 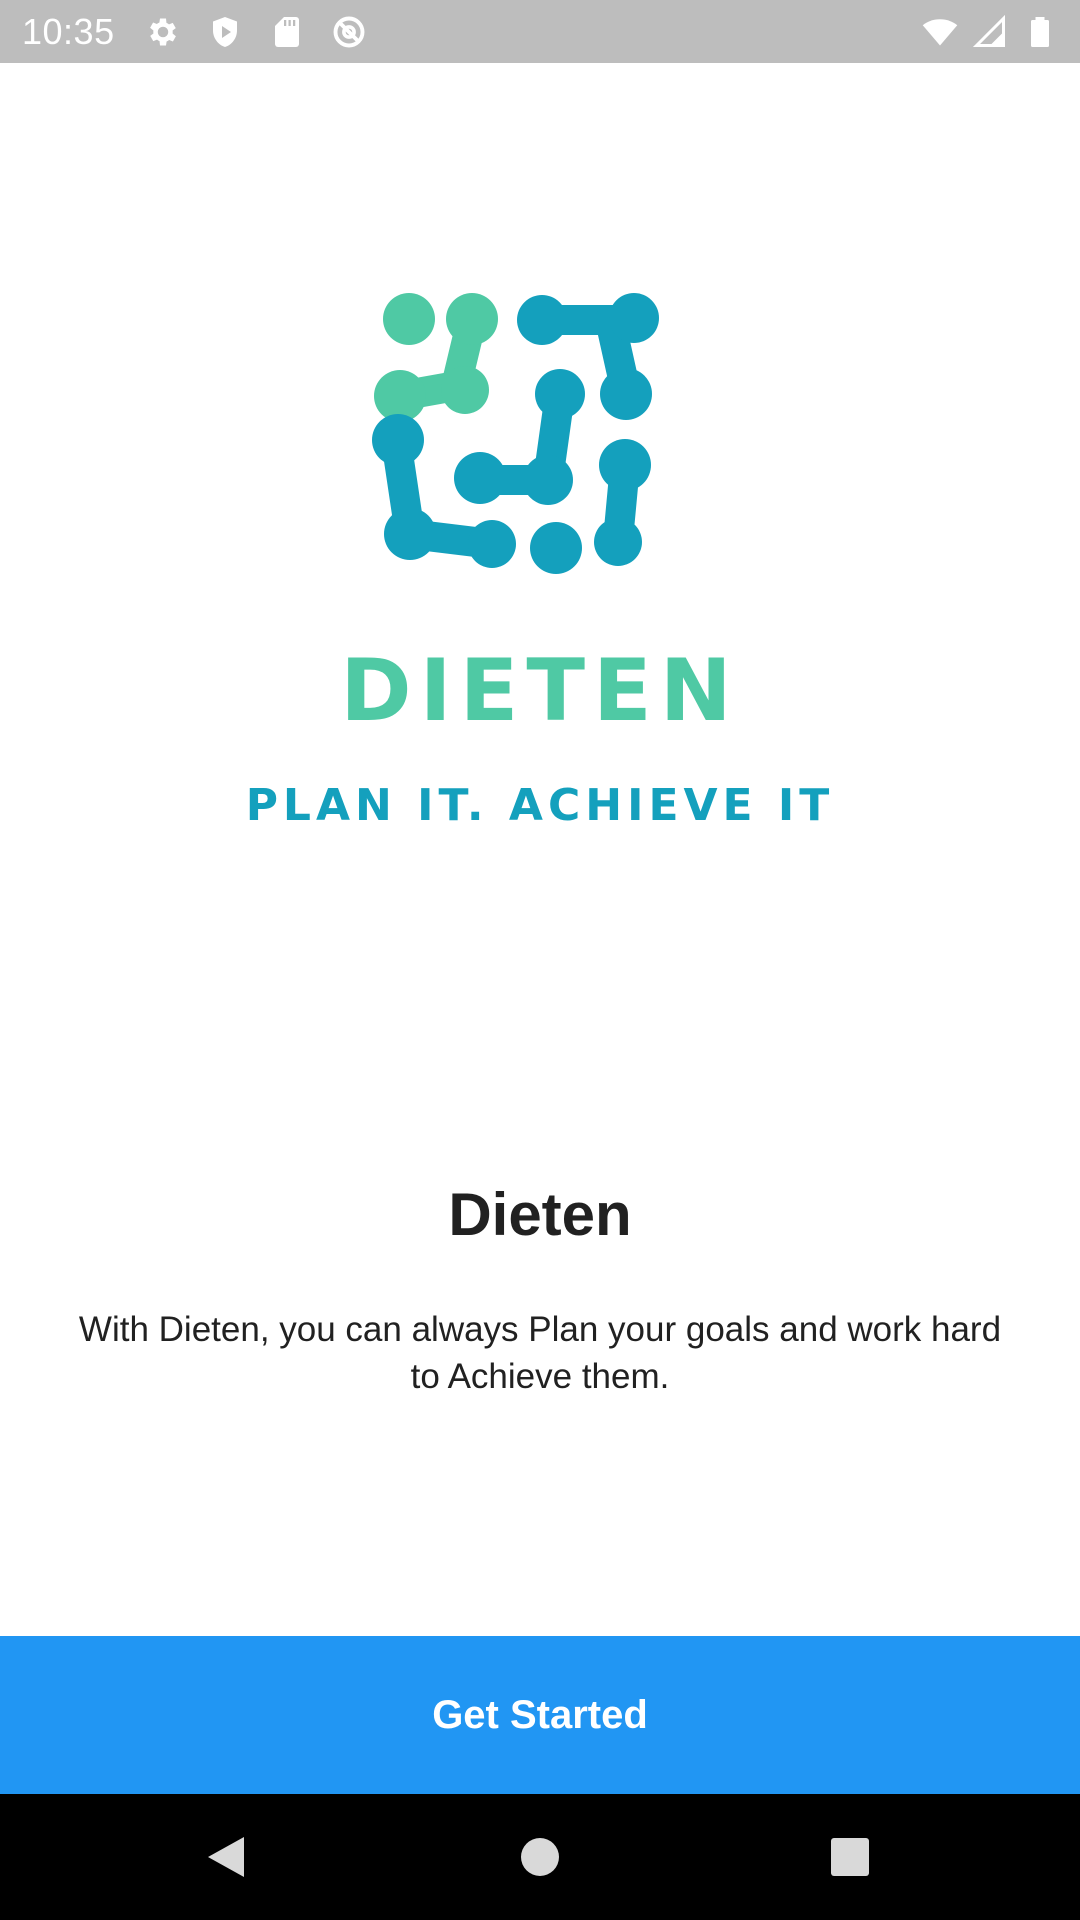 I want to click on home-button, so click(x=540, y=1857).